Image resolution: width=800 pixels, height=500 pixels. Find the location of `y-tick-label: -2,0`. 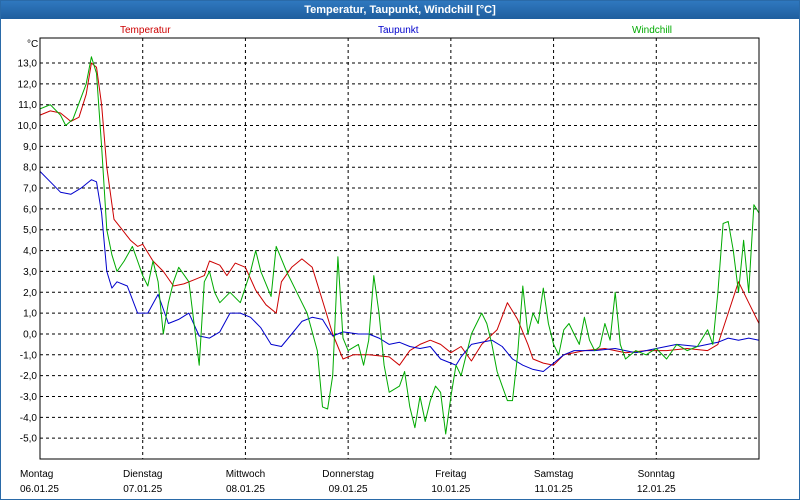

y-tick-label: -2,0 is located at coordinates (29, 376).